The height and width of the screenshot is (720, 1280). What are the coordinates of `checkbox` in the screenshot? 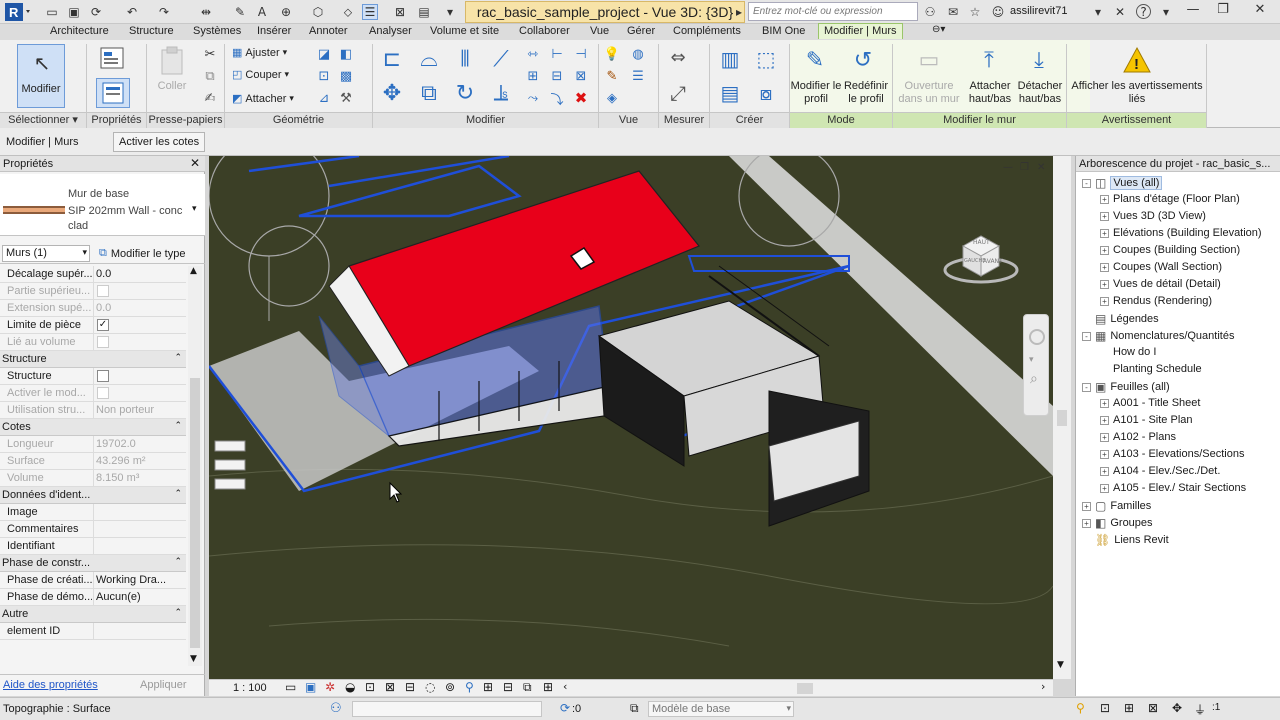 It's located at (103, 342).